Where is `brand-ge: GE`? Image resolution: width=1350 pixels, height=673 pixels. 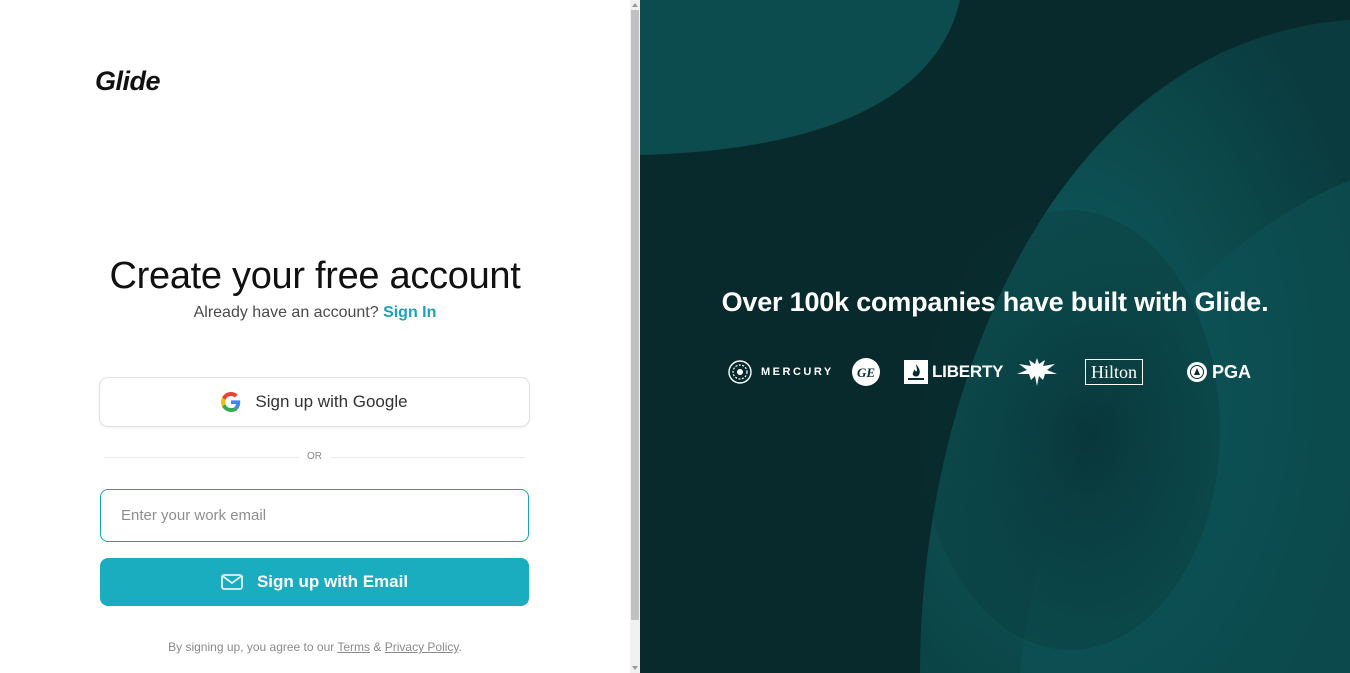
brand-ge: GE is located at coordinates (866, 372).